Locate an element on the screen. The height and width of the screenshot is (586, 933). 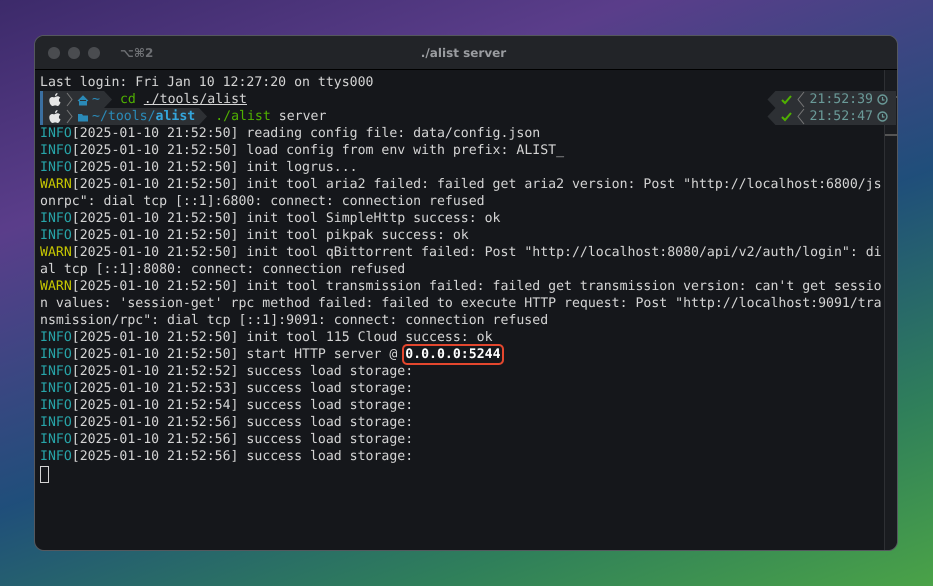
login-message: Last login: Fri Jan 10 12:27:20 on ttys000 is located at coordinates (207, 82).